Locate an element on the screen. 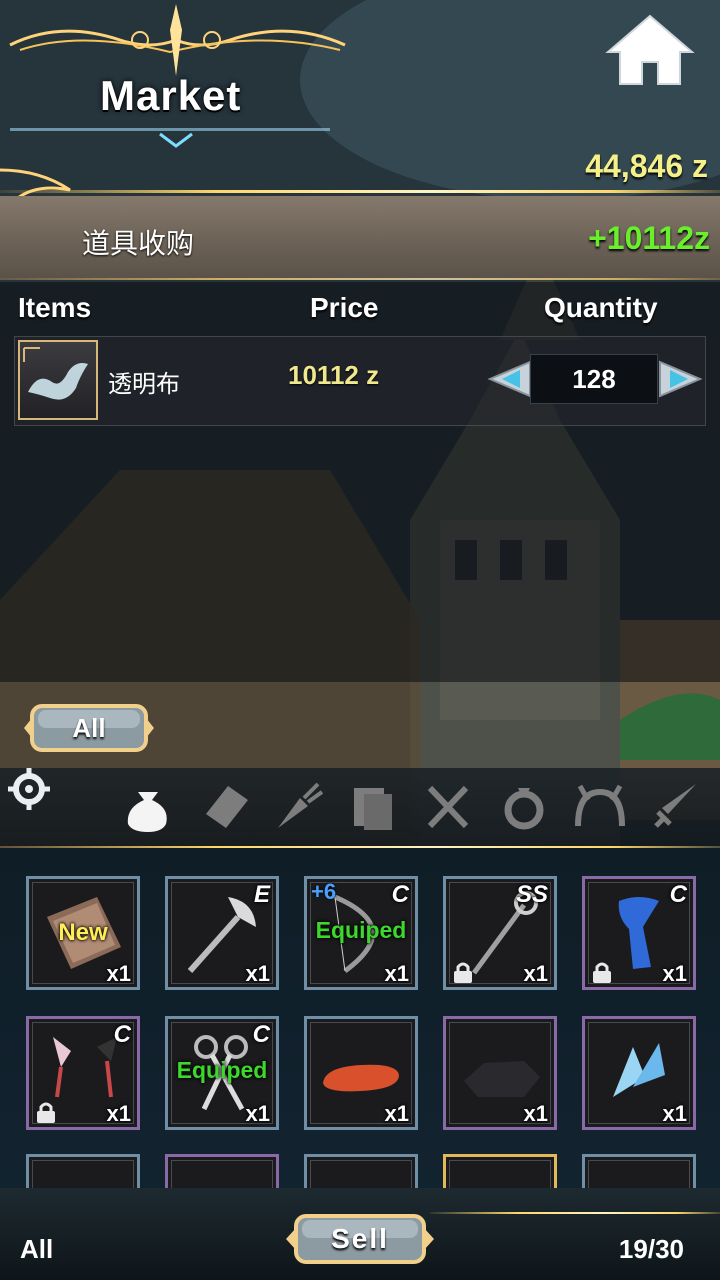  bag-icon is located at coordinates (148, 806).